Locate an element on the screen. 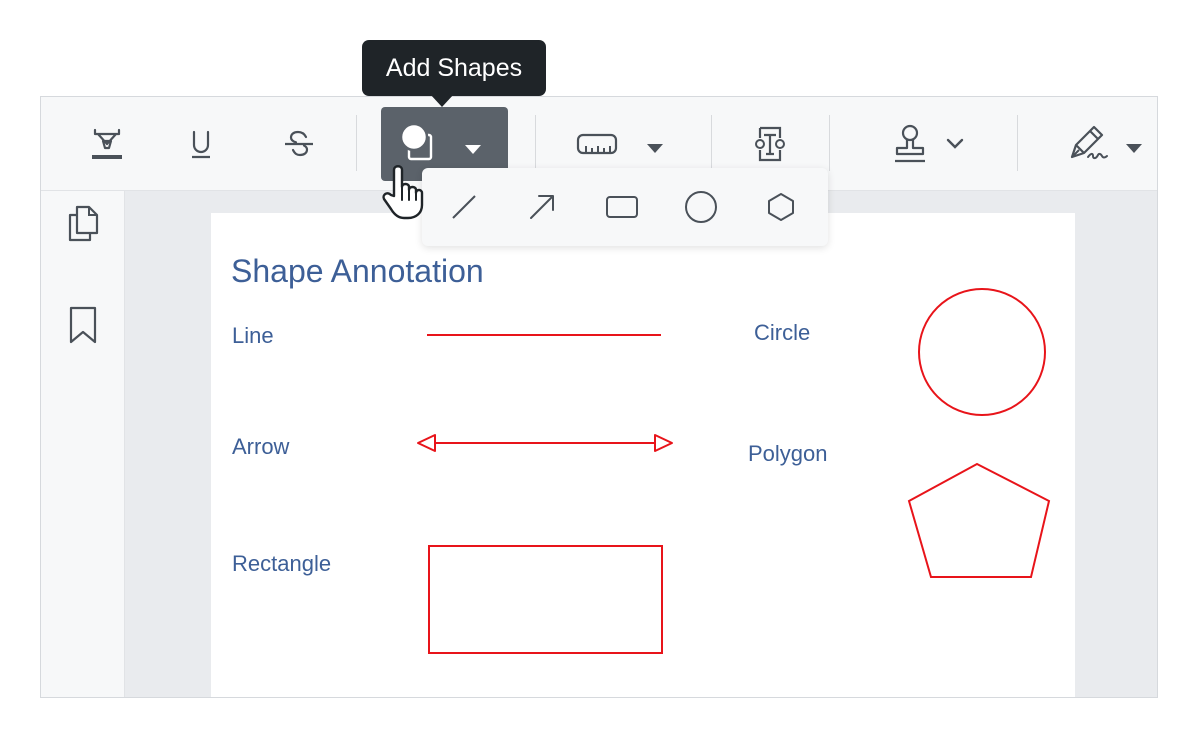  polygon-annotation is located at coordinates (979, 522).